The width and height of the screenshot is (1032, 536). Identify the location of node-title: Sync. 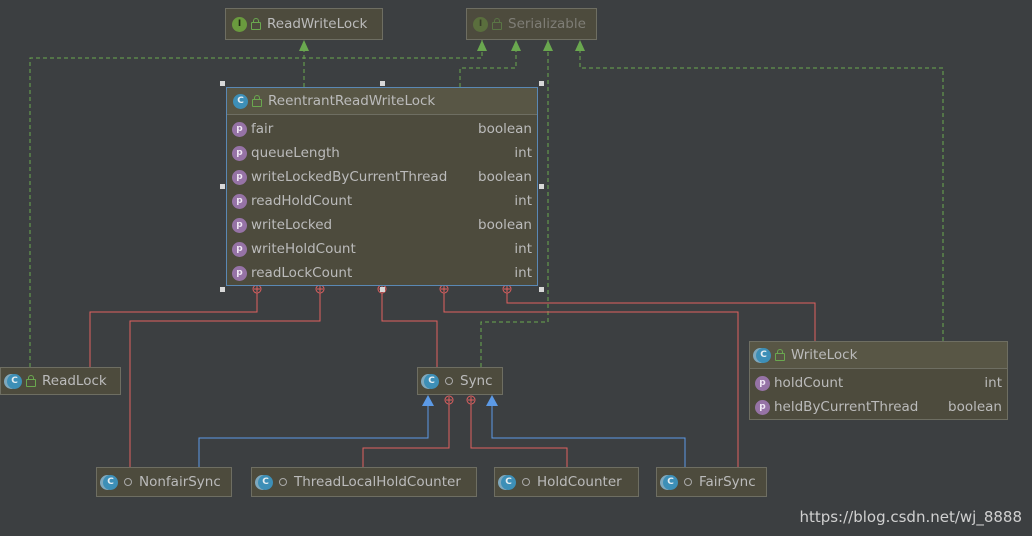
(476, 381).